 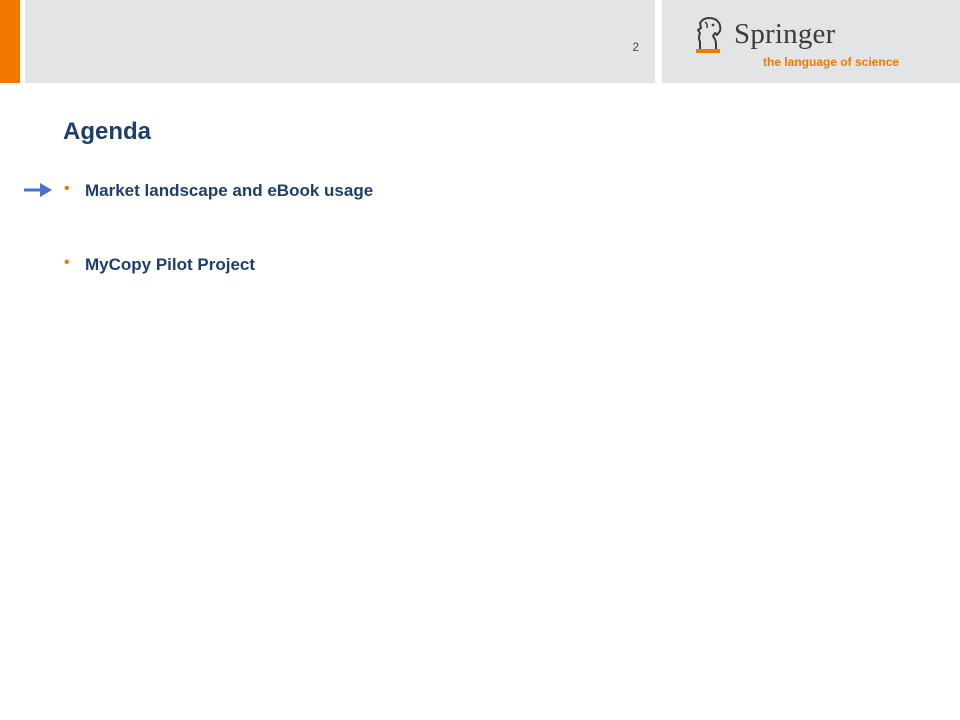 What do you see at coordinates (107, 131) in the screenshot?
I see `slide-title: Agenda` at bounding box center [107, 131].